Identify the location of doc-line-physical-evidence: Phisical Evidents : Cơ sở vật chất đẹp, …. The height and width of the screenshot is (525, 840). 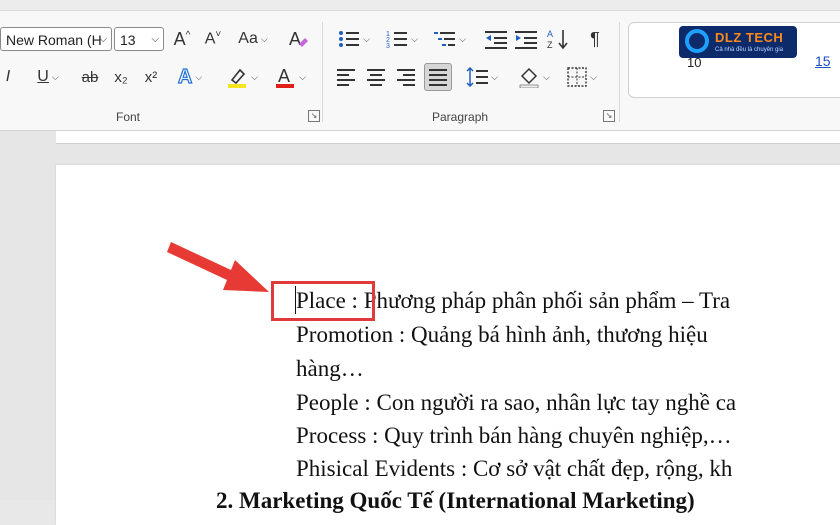
(514, 469).